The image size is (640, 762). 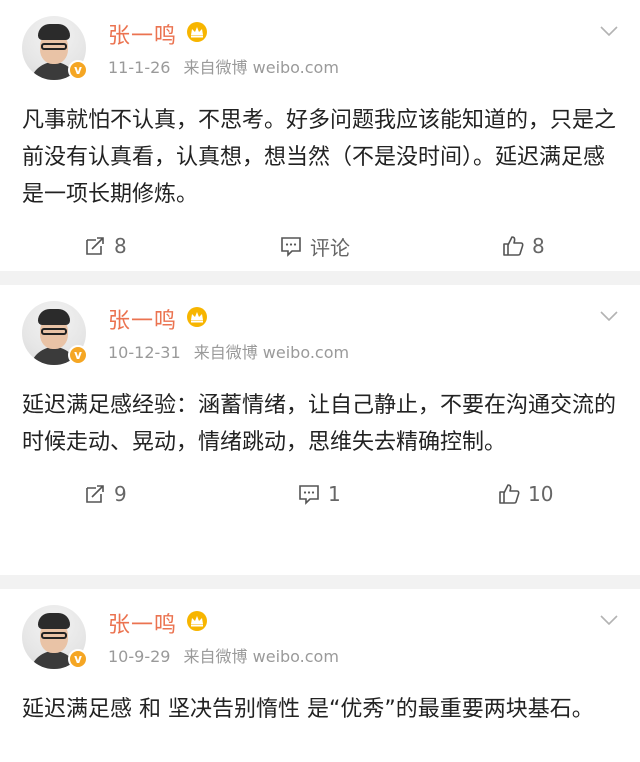 I want to click on repost-count: 9, so click(x=120, y=494).